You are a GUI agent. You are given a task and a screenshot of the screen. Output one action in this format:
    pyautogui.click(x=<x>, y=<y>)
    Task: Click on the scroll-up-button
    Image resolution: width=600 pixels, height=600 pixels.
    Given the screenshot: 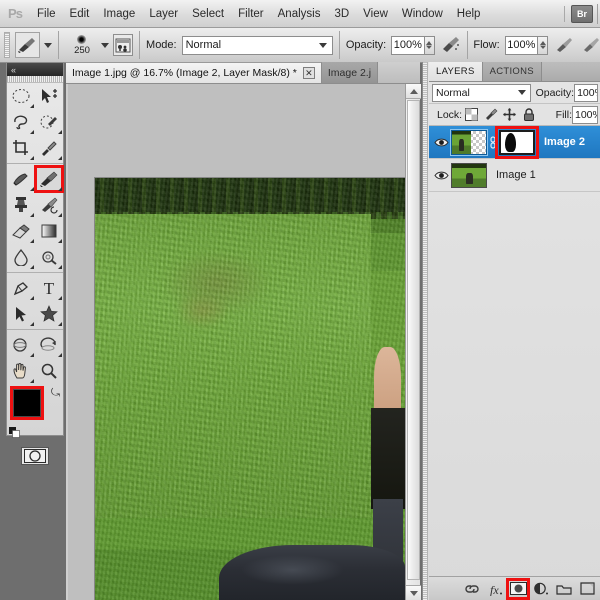 What is the action you would take?
    pyautogui.click(x=413, y=91)
    